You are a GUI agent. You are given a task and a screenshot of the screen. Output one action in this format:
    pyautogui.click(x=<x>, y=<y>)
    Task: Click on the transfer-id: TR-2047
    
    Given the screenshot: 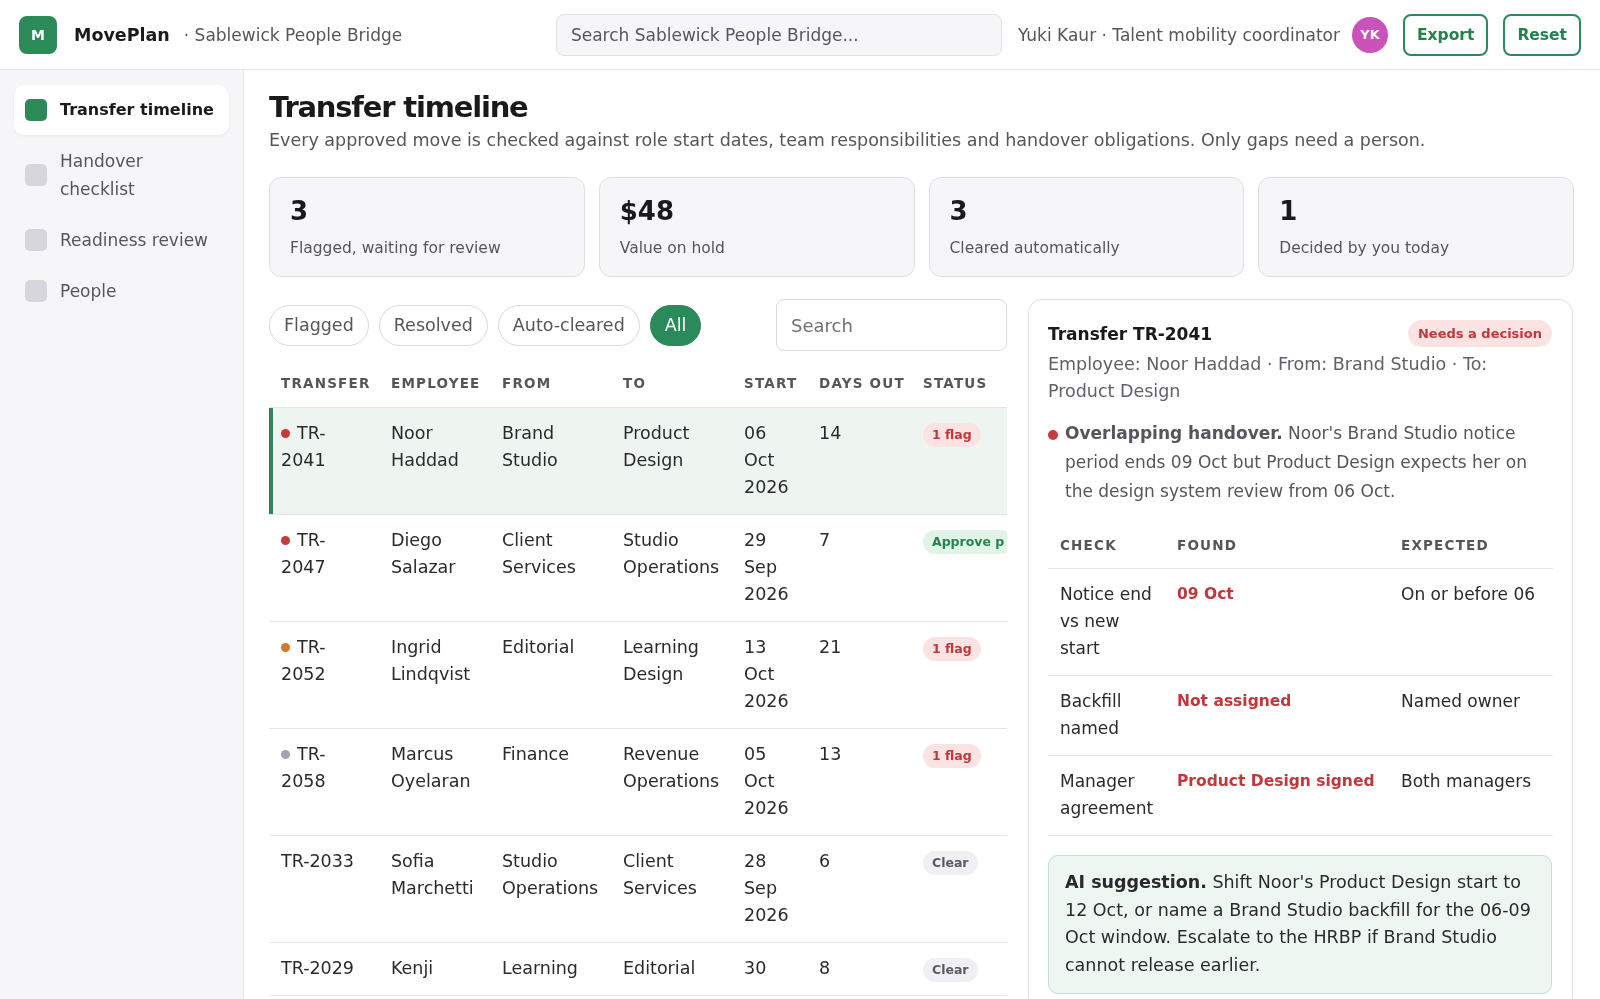 What is the action you would take?
    pyautogui.click(x=303, y=553)
    